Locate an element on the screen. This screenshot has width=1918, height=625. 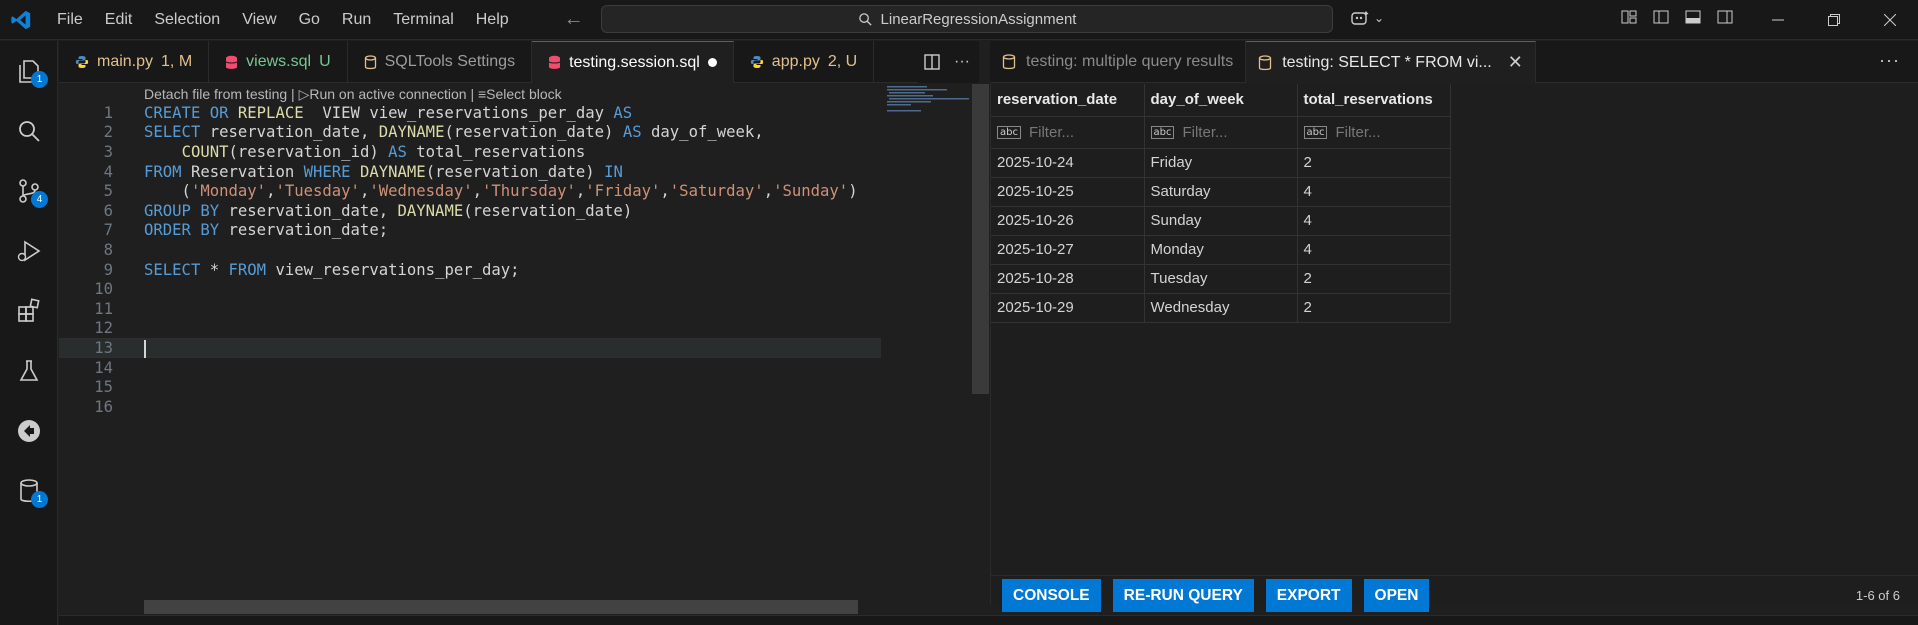
table-cell: Wednesday is located at coordinates (1221, 308).